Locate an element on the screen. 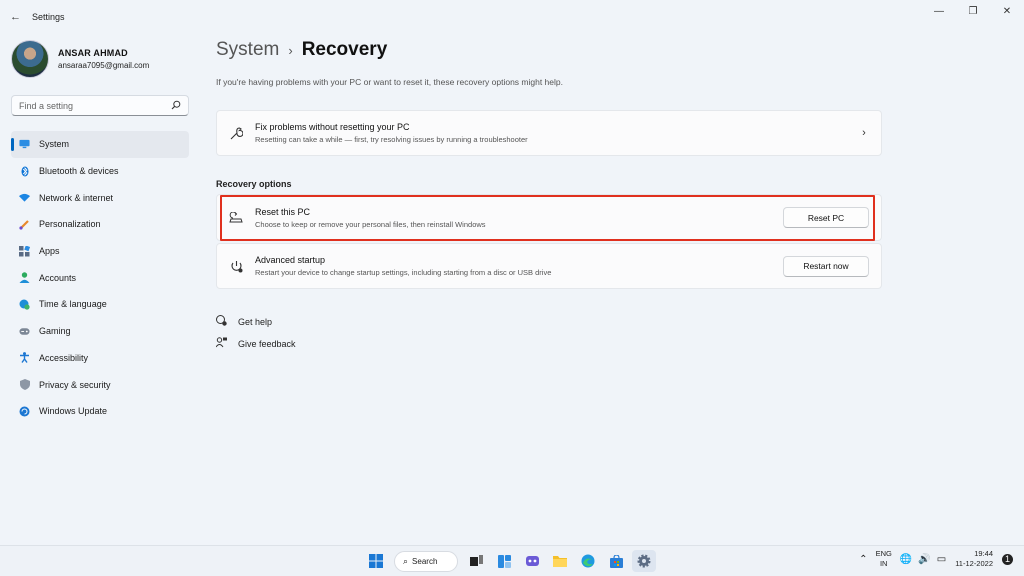  fix-problems-title: Fix problems without resetting your PC is located at coordinates (332, 127).